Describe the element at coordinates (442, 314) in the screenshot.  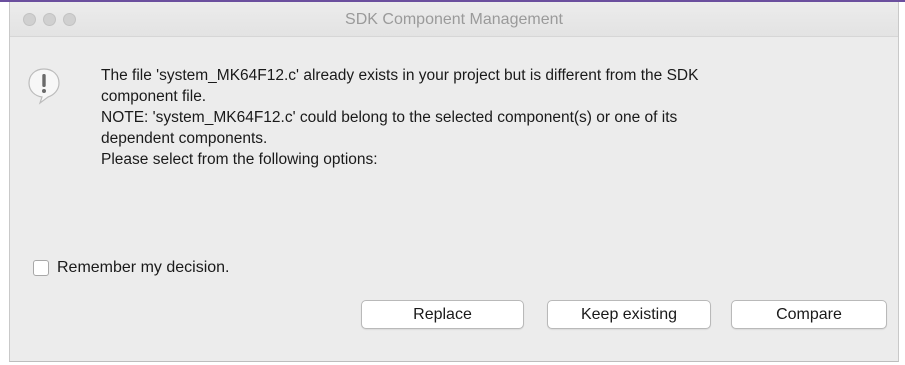
I see `replace-button: Replace` at that location.